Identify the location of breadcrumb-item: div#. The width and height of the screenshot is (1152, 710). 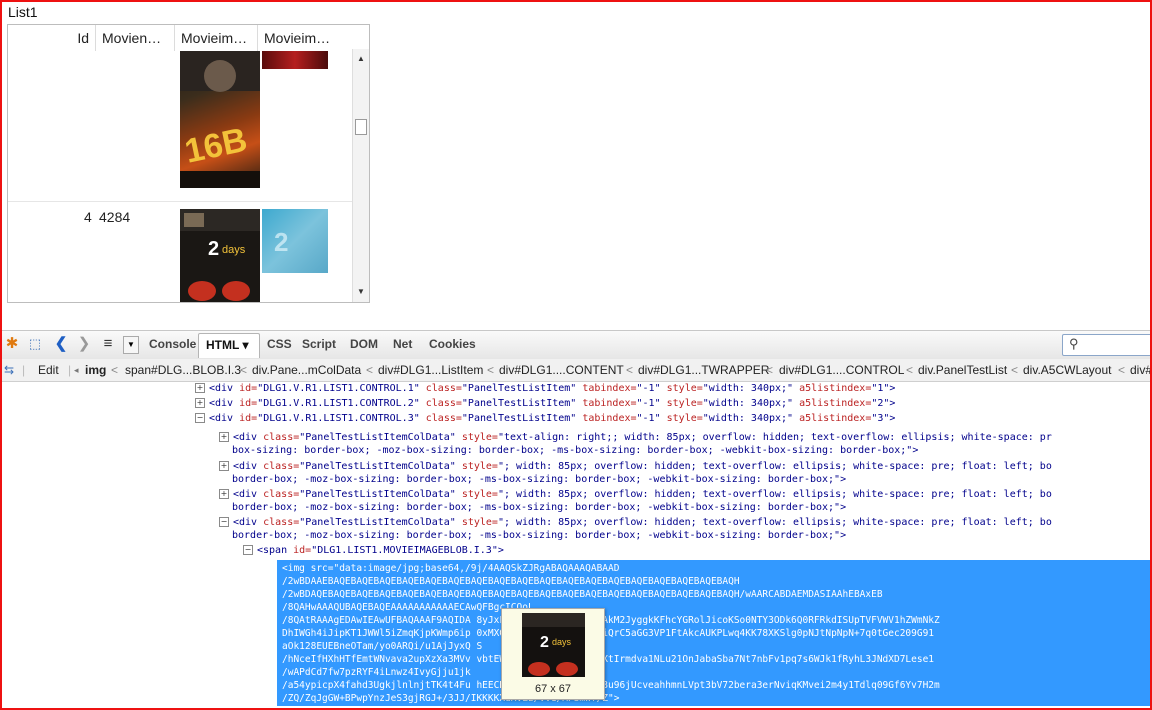
(1141, 370).